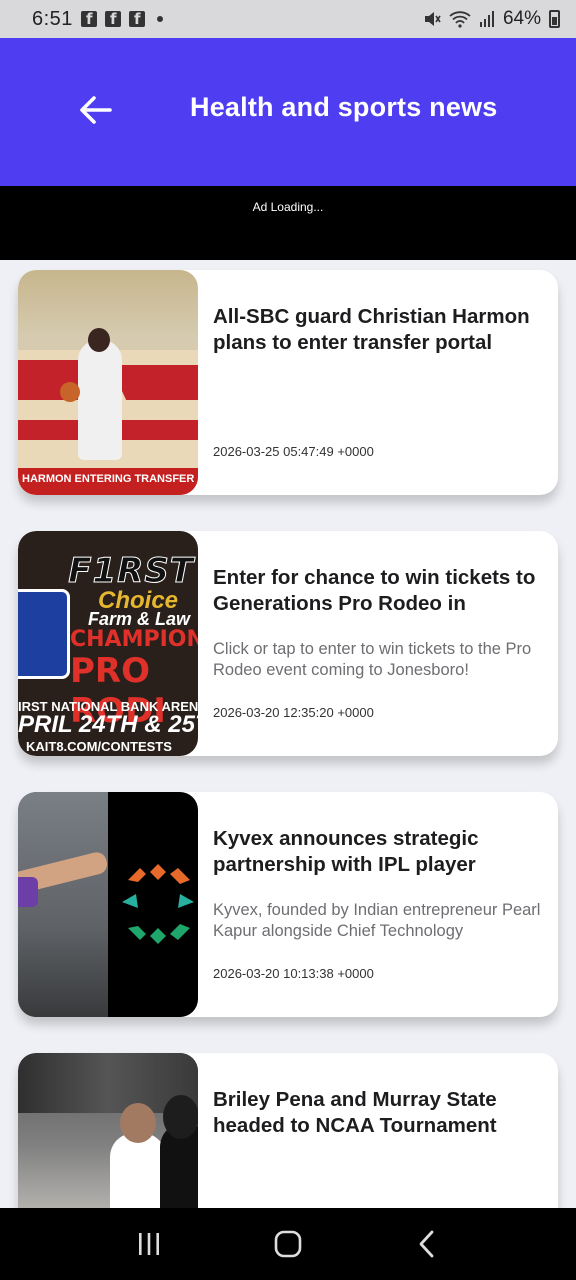 The height and width of the screenshot is (1280, 576). I want to click on news-date: 2026-03-20 10:13:38 +0000, so click(293, 973).